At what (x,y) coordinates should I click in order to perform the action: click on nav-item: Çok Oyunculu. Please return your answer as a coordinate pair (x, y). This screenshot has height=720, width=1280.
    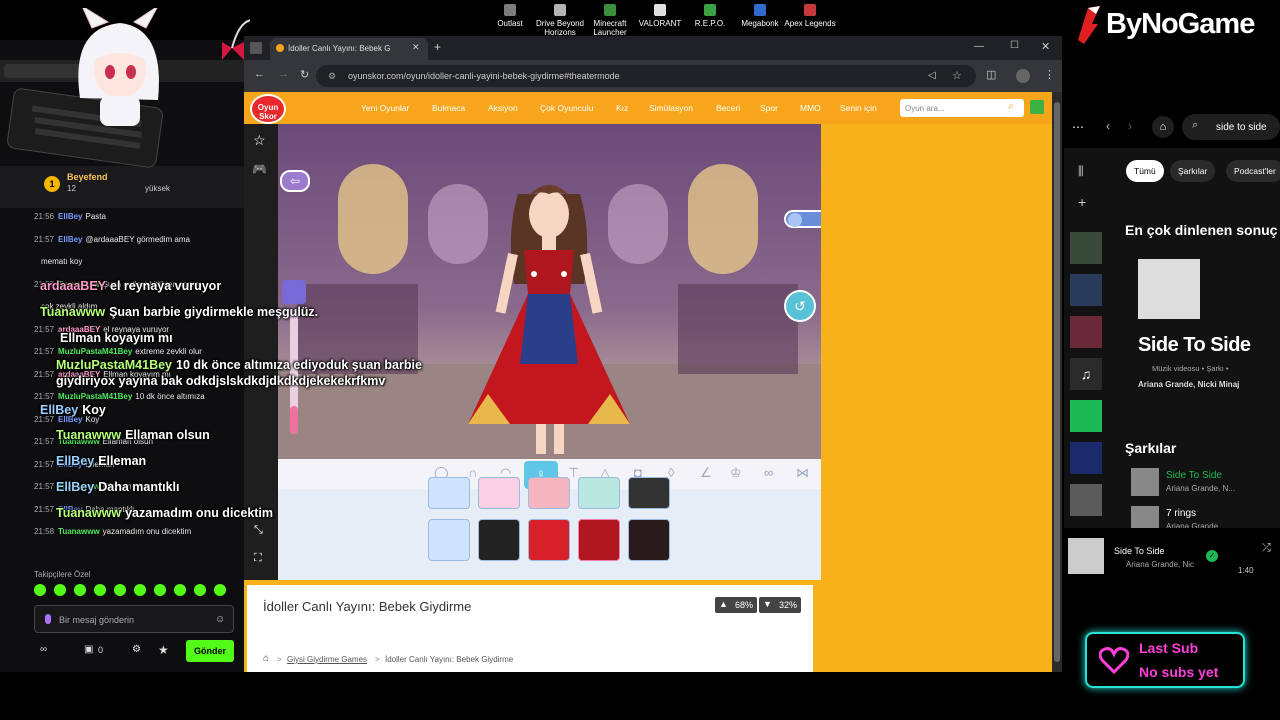
    Looking at the image, I should click on (566, 108).